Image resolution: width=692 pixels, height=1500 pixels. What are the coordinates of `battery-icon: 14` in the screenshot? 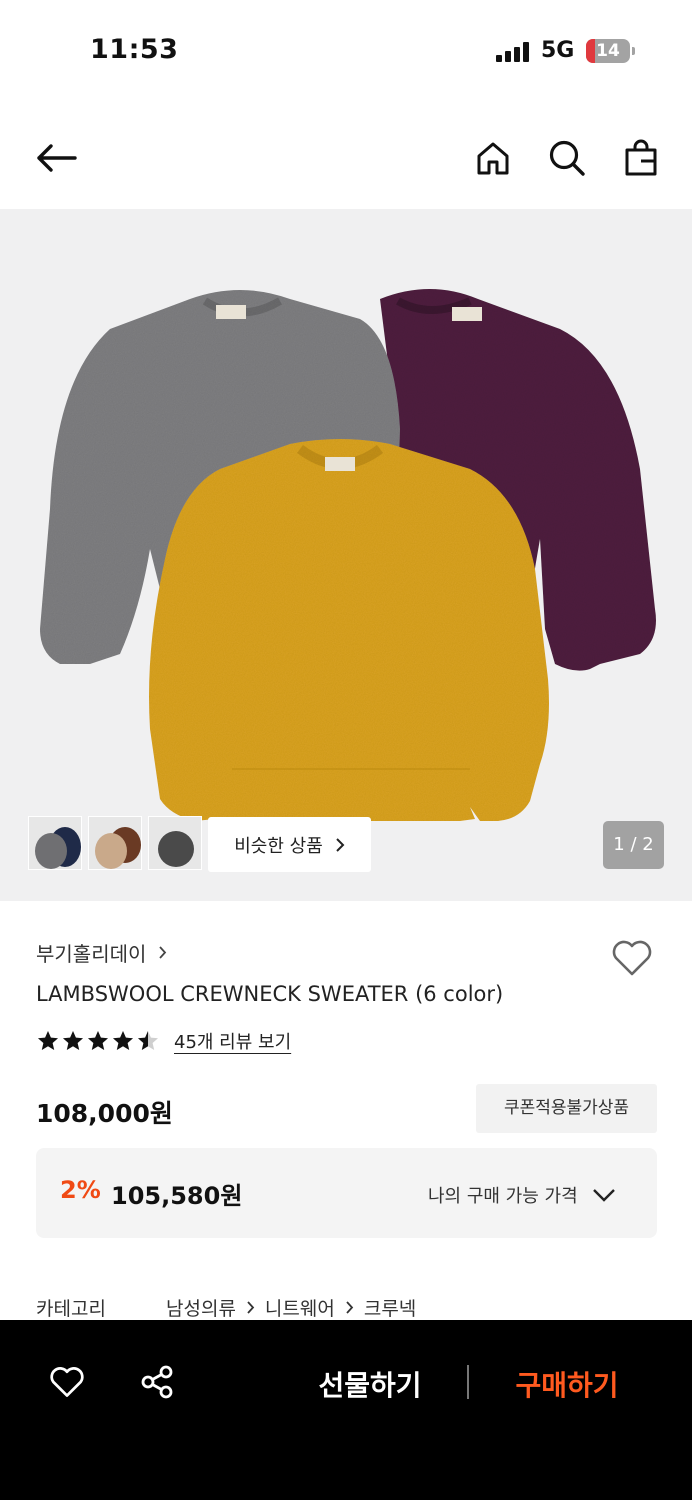 It's located at (608, 51).